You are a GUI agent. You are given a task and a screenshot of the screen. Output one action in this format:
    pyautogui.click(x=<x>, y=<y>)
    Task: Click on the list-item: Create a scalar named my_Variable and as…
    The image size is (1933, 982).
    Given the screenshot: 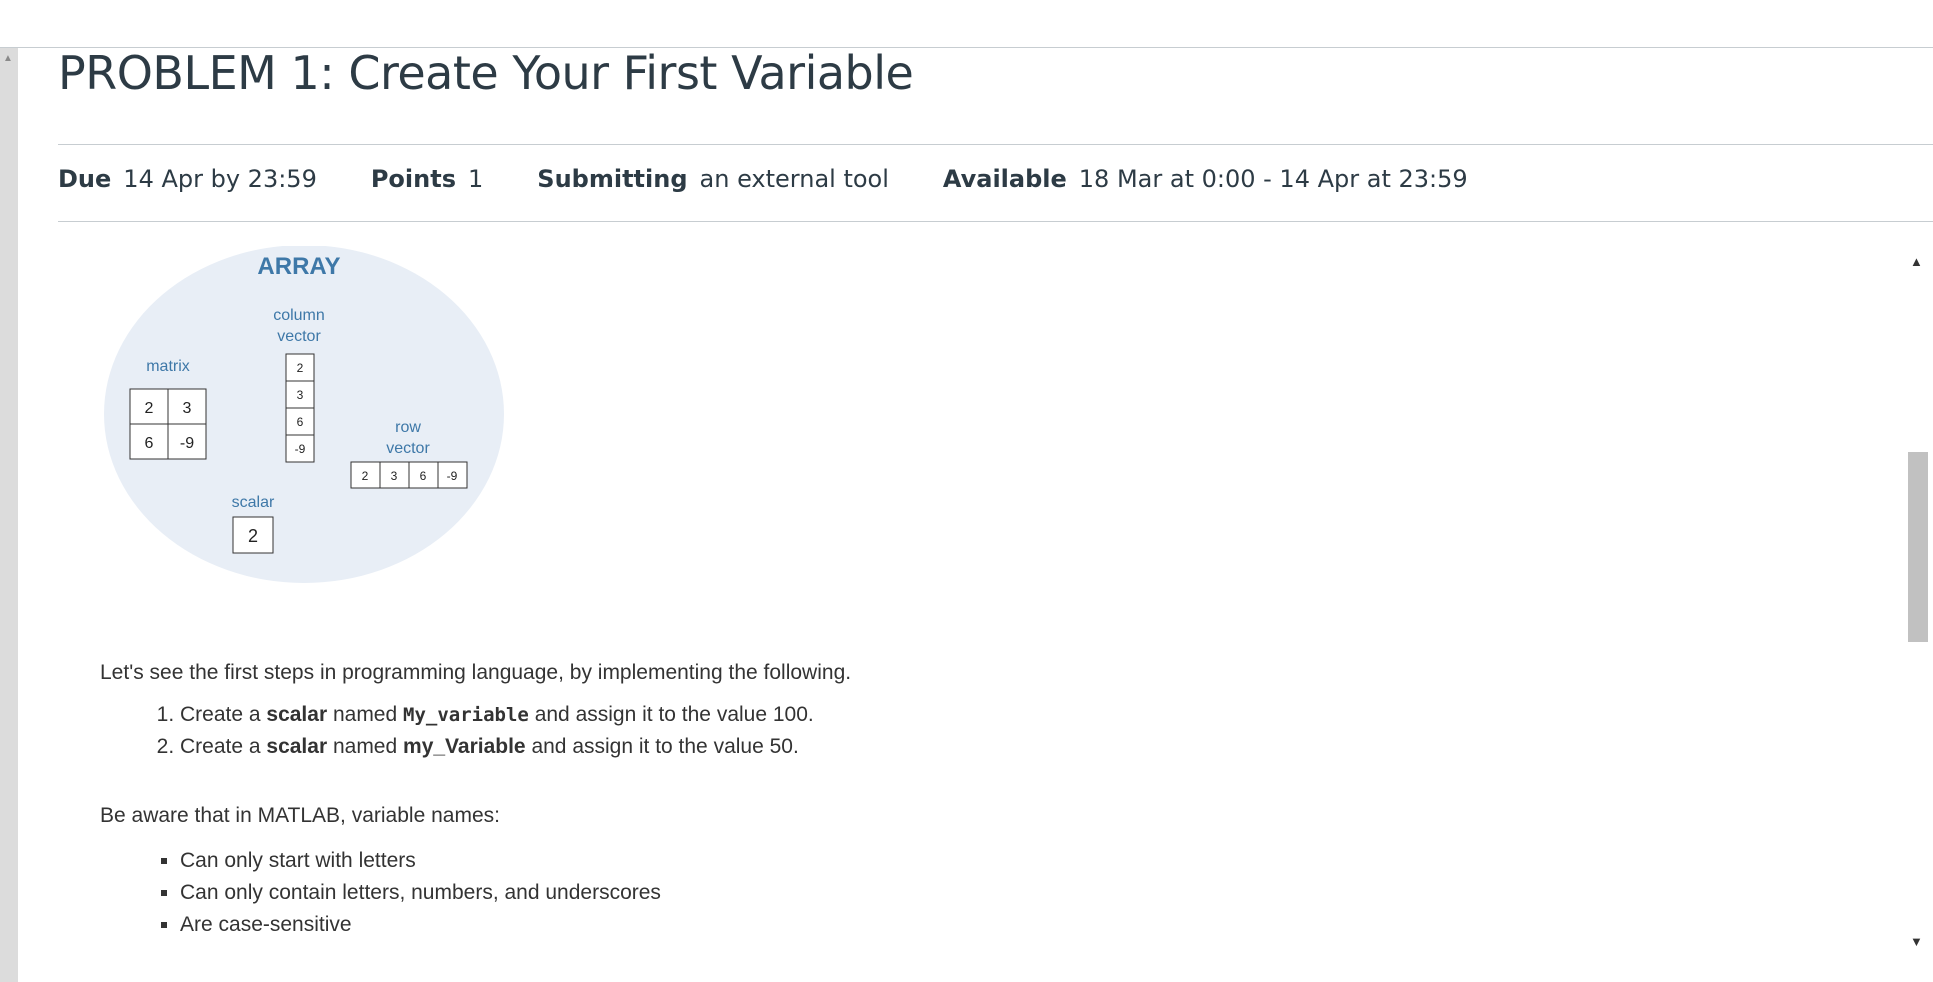 What is the action you would take?
    pyautogui.click(x=497, y=747)
    